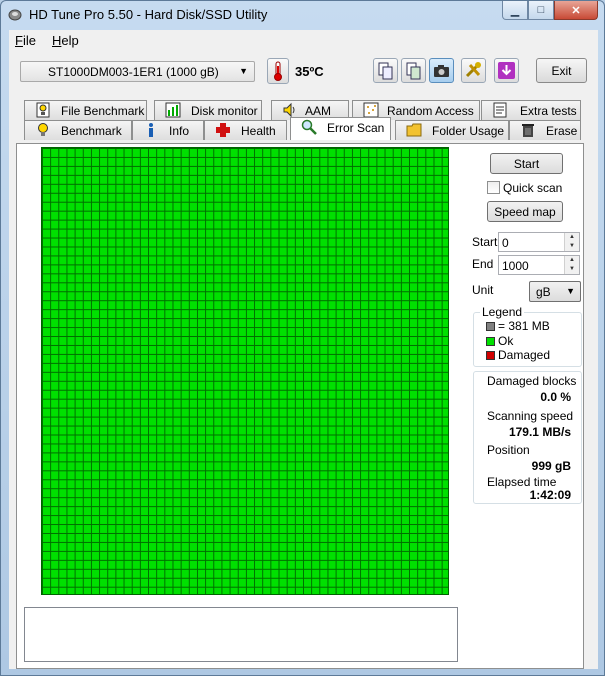 The image size is (605, 676). I want to click on menu-file-accel: F, so click(19, 40).